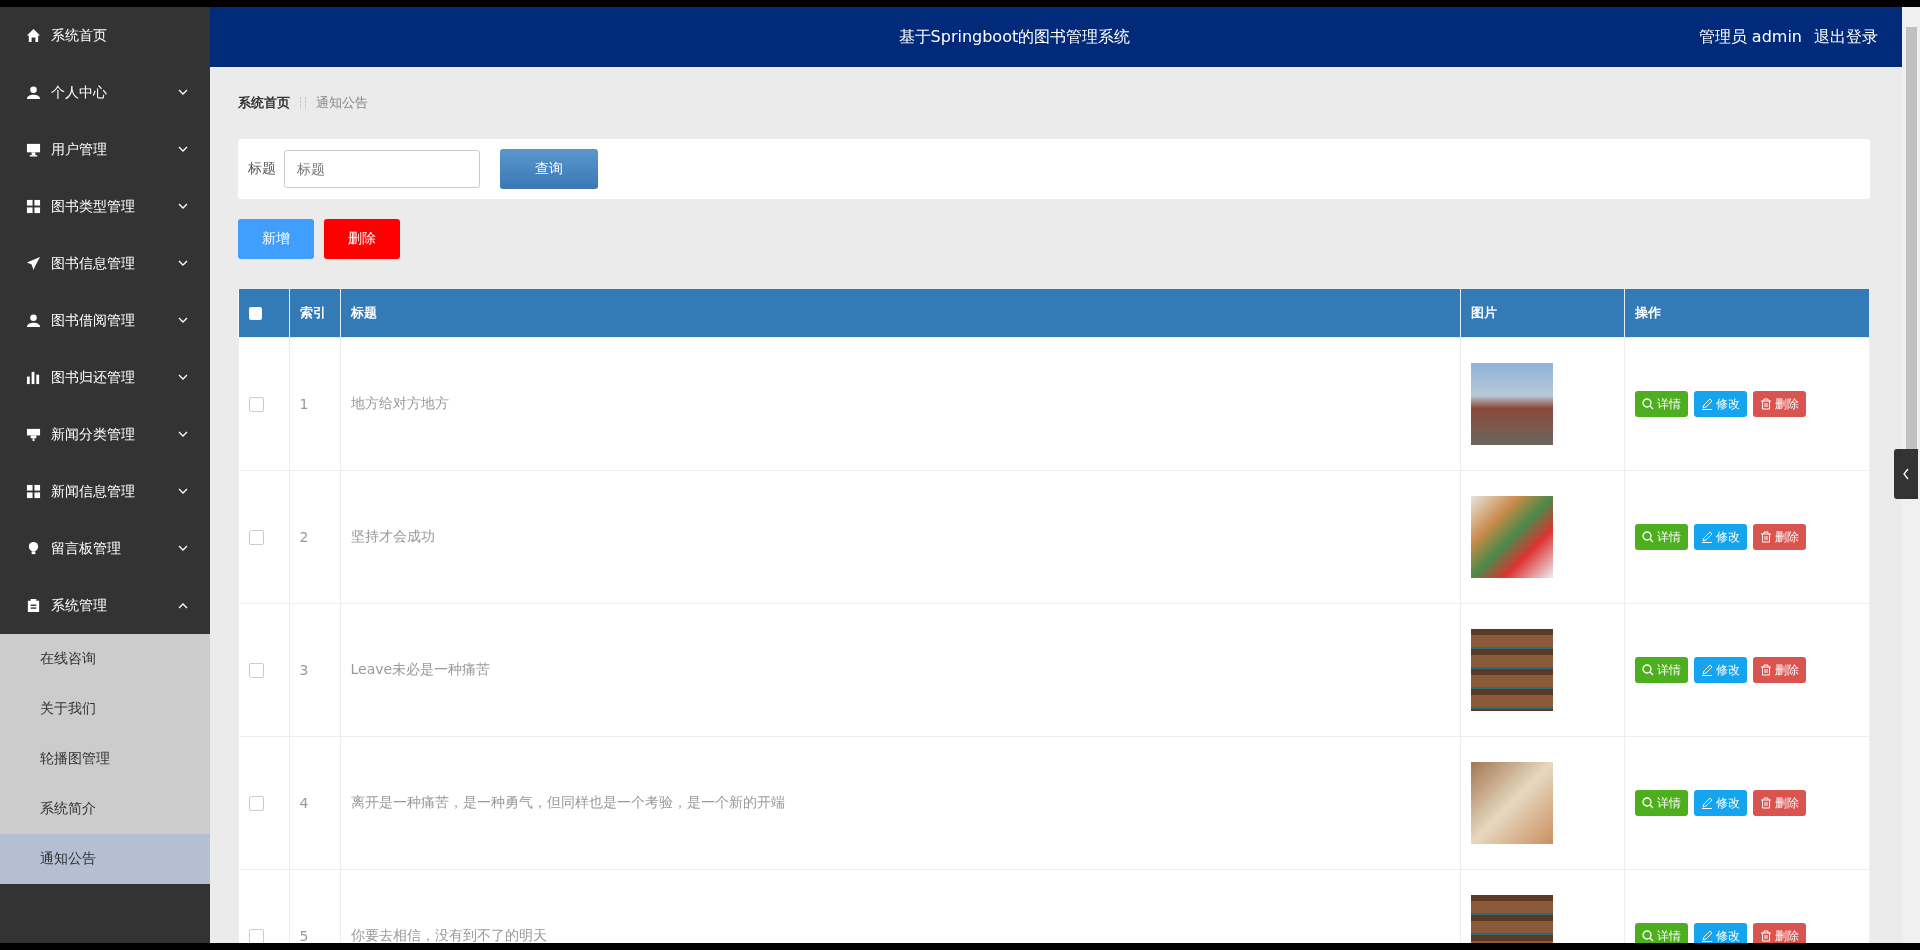 Image resolution: width=1920 pixels, height=950 pixels. What do you see at coordinates (314, 537) in the screenshot?
I see `index-cell: 2` at bounding box center [314, 537].